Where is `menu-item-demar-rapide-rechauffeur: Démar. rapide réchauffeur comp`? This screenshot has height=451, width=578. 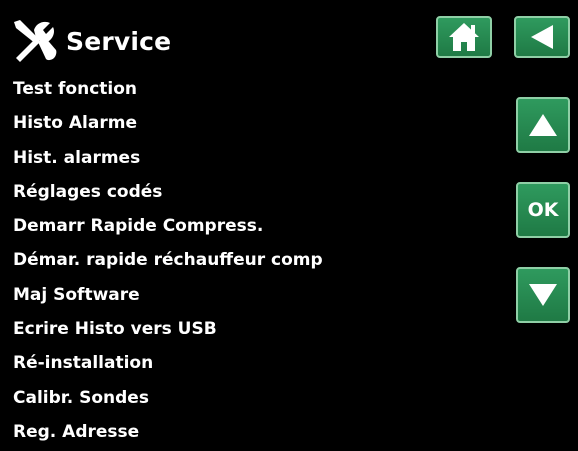 menu-item-demar-rapide-rechauffeur: Démar. rapide réchauffeur comp is located at coordinates (168, 262).